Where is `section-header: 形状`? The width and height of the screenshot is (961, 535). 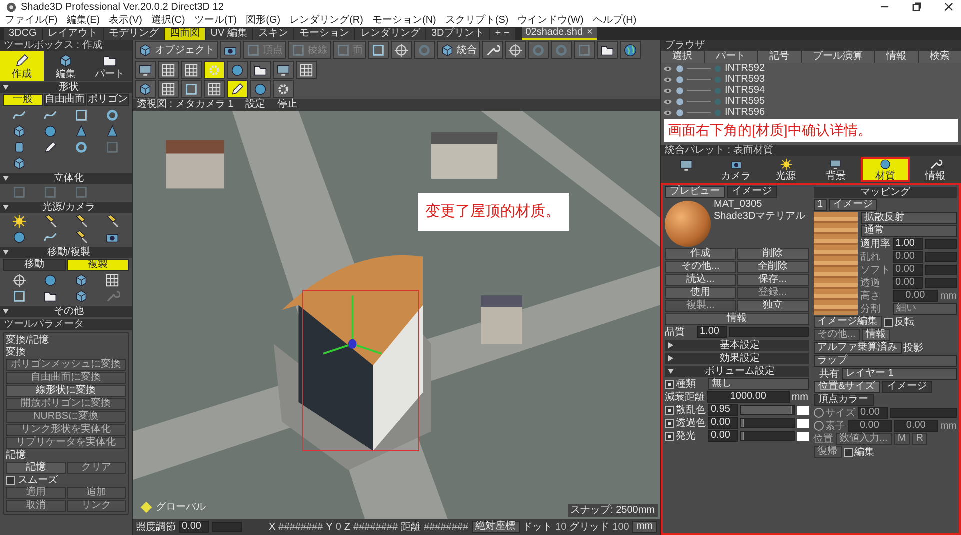
section-header: 形状 is located at coordinates (66, 87).